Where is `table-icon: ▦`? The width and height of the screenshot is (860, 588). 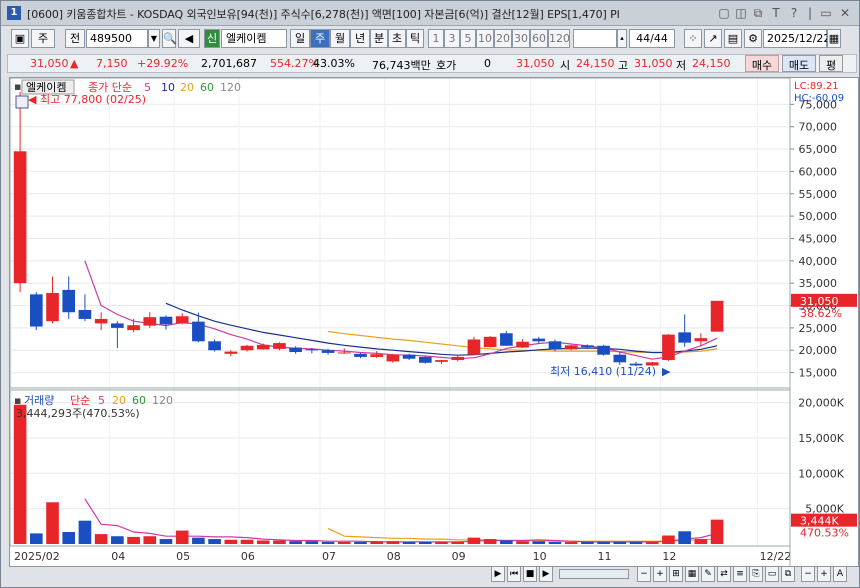
table-icon: ▦ is located at coordinates (692, 574).